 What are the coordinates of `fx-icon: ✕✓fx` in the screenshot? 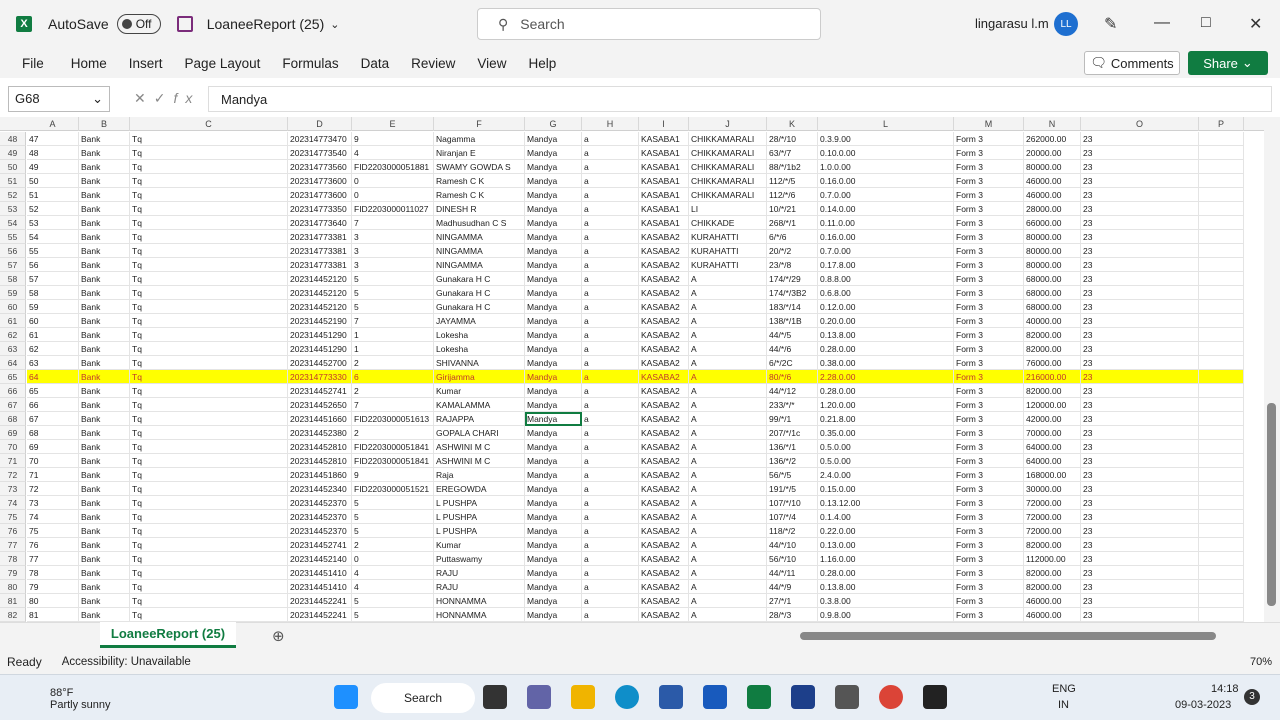 It's located at (167, 98).